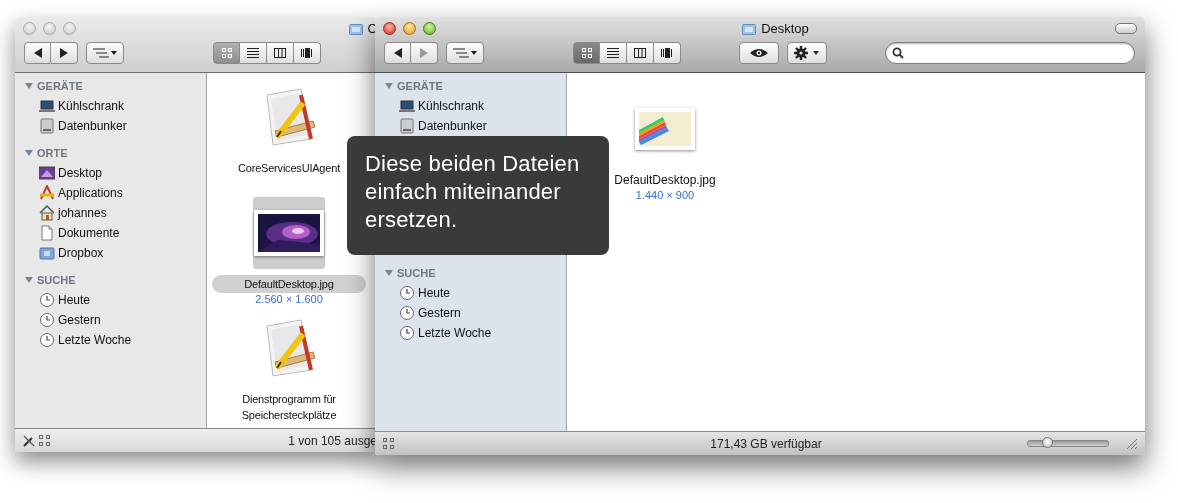 This screenshot has width=1178, height=503. I want to click on section-heading: ORTE, so click(52, 153).